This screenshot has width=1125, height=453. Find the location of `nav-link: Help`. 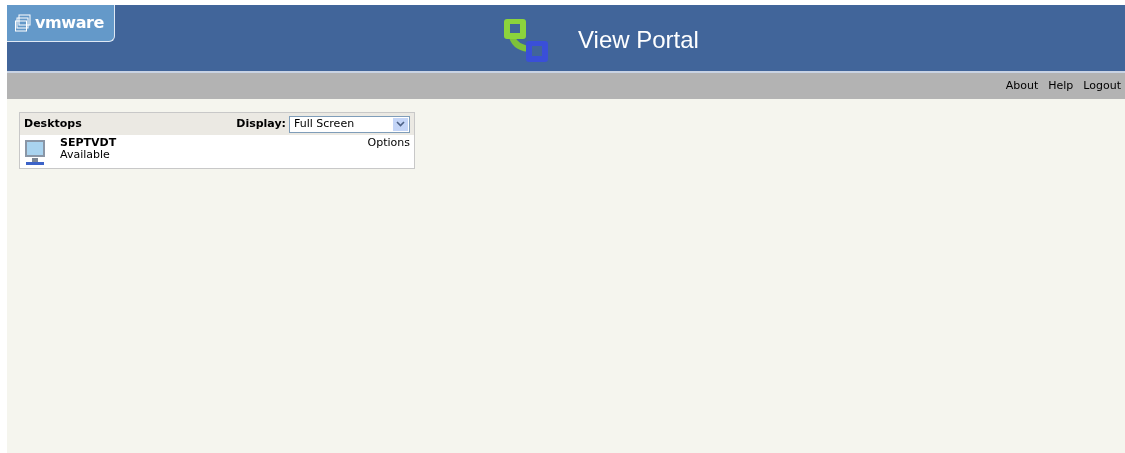

nav-link: Help is located at coordinates (1061, 86).